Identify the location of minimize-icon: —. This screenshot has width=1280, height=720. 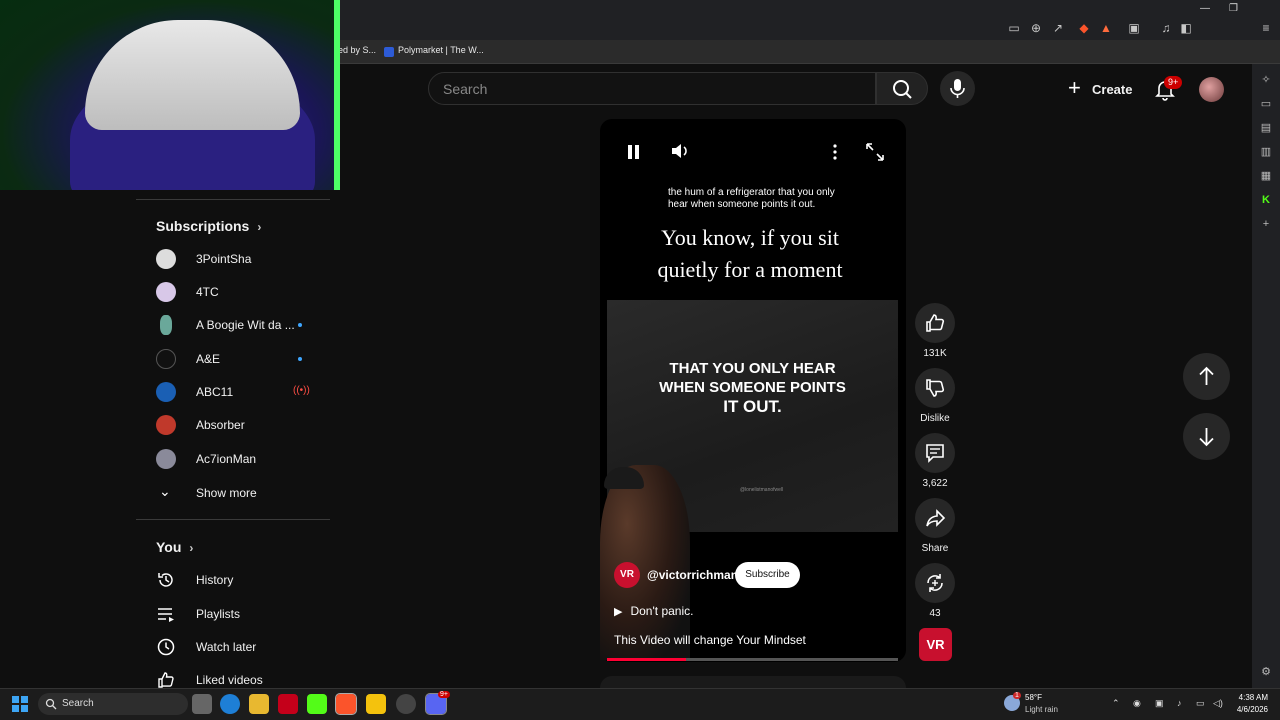
(1205, 8).